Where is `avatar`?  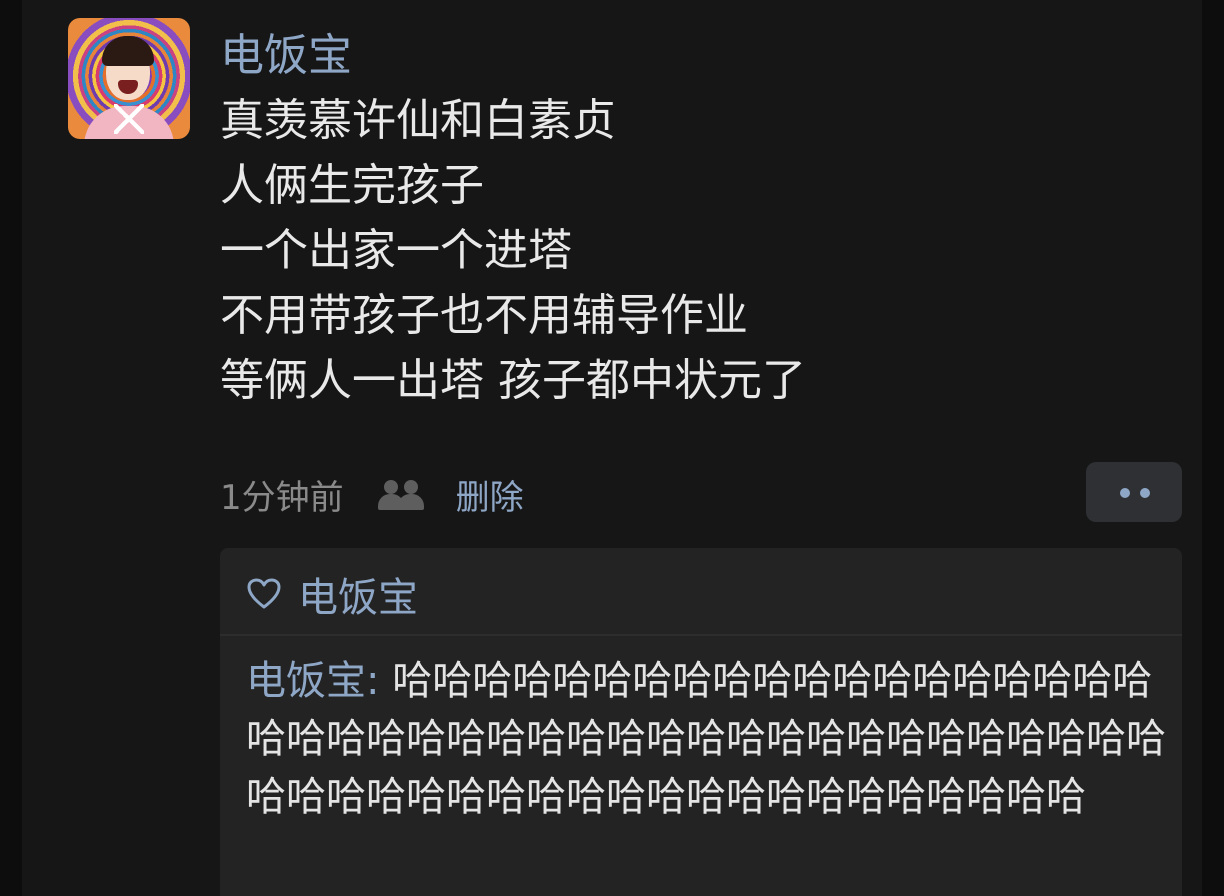
avatar is located at coordinates (129, 78).